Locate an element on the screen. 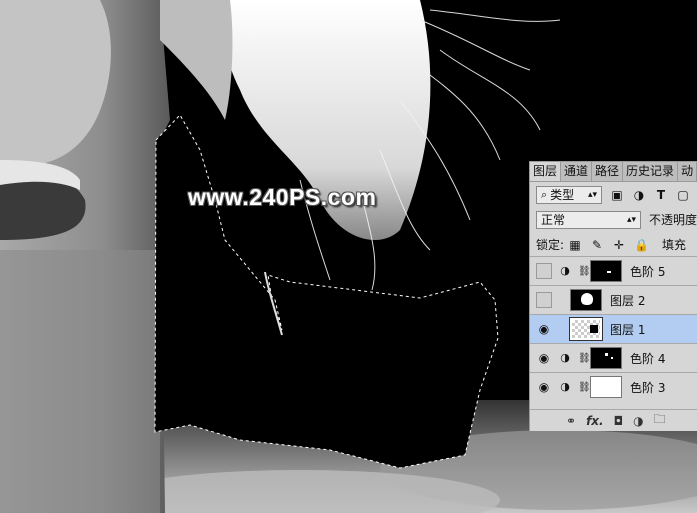  layer-row: ◑ ⛓ 色阶 5 is located at coordinates (613, 270).